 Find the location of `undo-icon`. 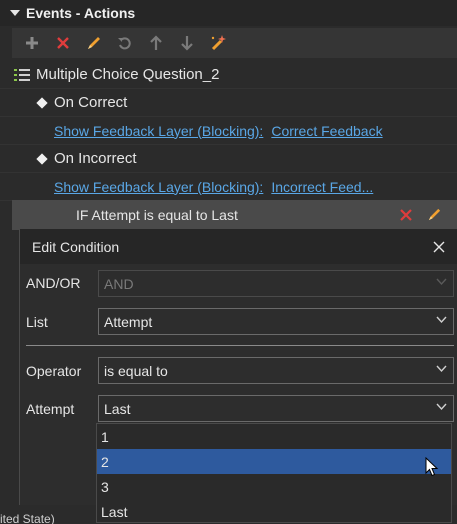

undo-icon is located at coordinates (124, 43).